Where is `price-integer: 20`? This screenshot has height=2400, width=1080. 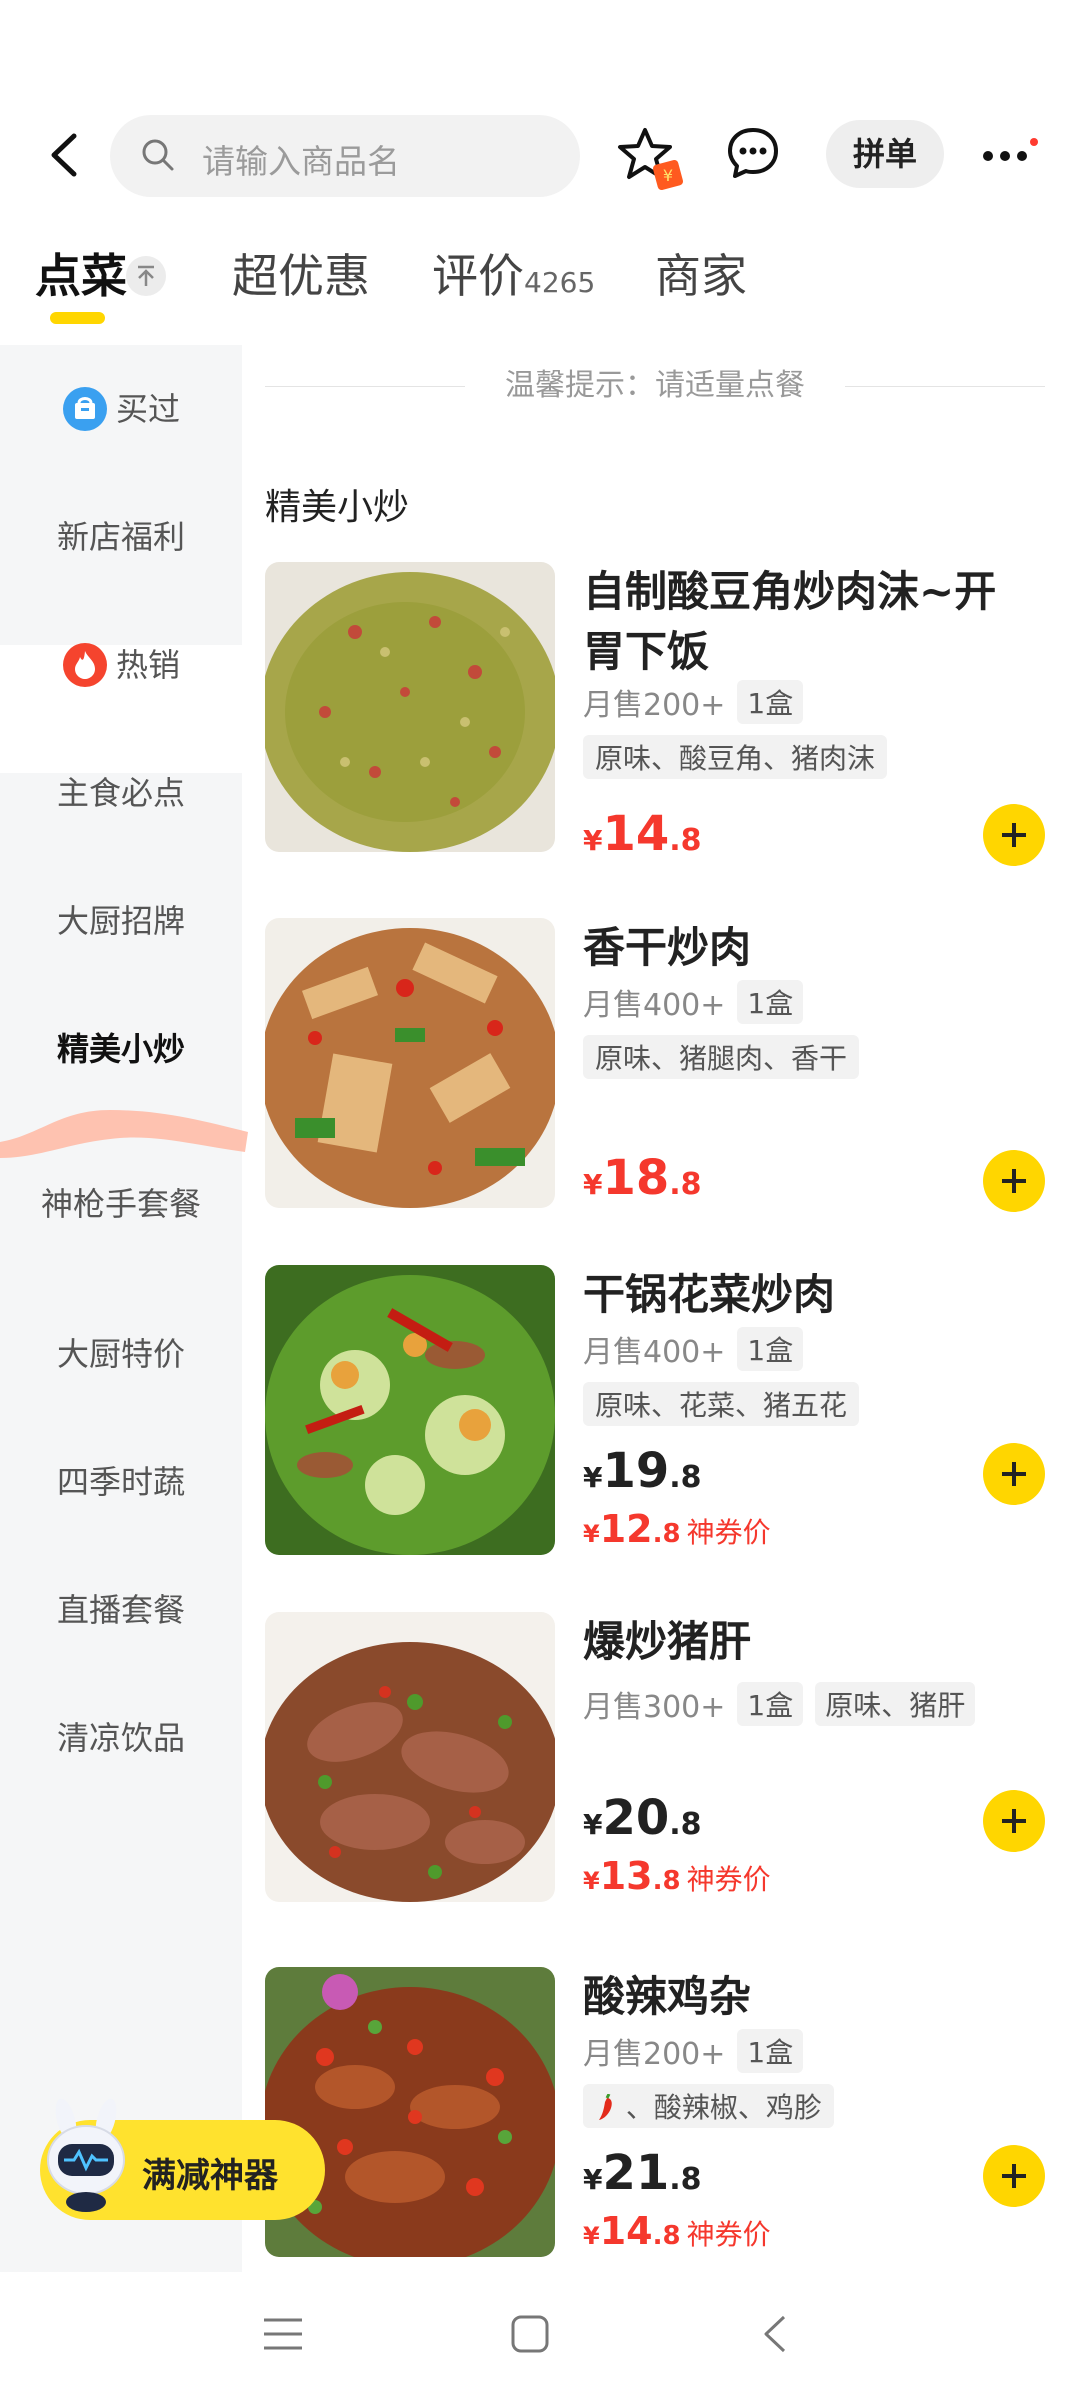 price-integer: 20 is located at coordinates (636, 1818).